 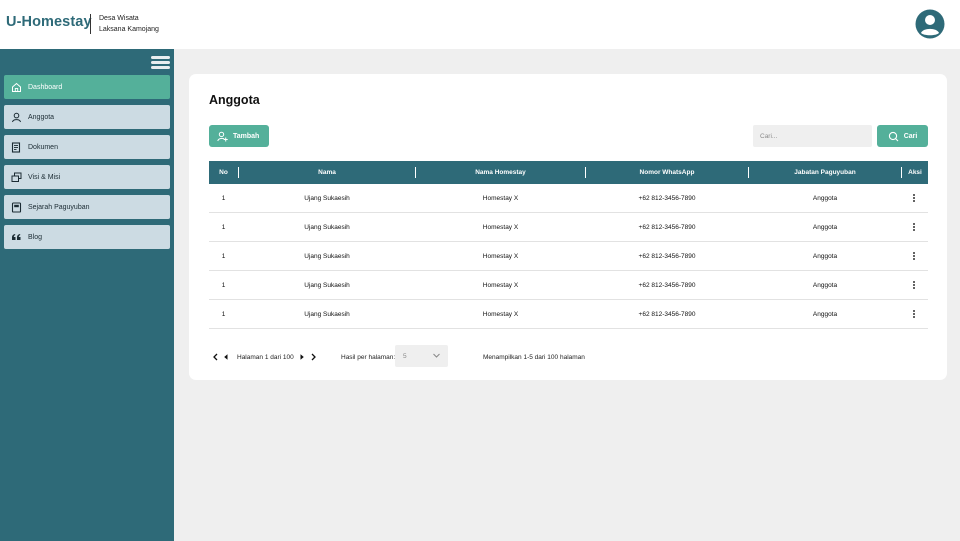 What do you see at coordinates (910, 136) in the screenshot?
I see `search-button-label: Cari` at bounding box center [910, 136].